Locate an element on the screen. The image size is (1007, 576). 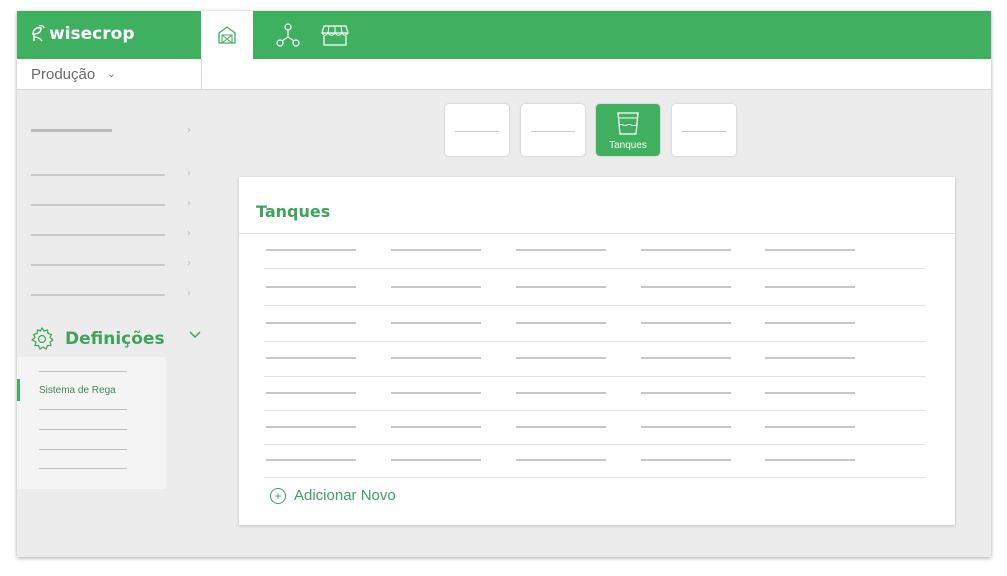
production-label: Produção is located at coordinates (63, 74).